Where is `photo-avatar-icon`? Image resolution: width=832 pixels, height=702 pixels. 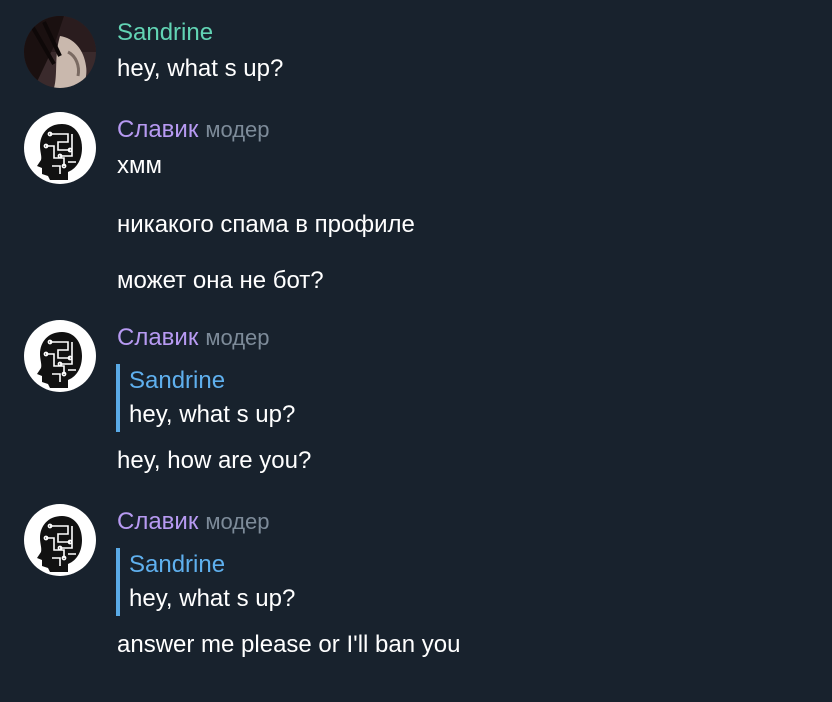 photo-avatar-icon is located at coordinates (60, 52).